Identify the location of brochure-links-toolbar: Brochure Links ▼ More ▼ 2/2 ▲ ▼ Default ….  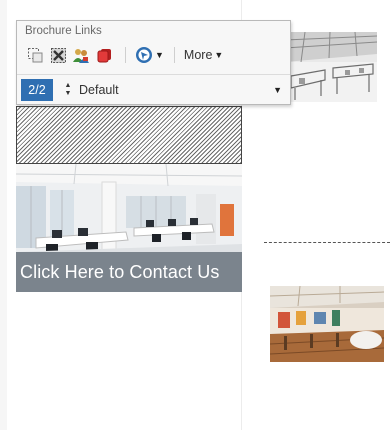
(153, 62).